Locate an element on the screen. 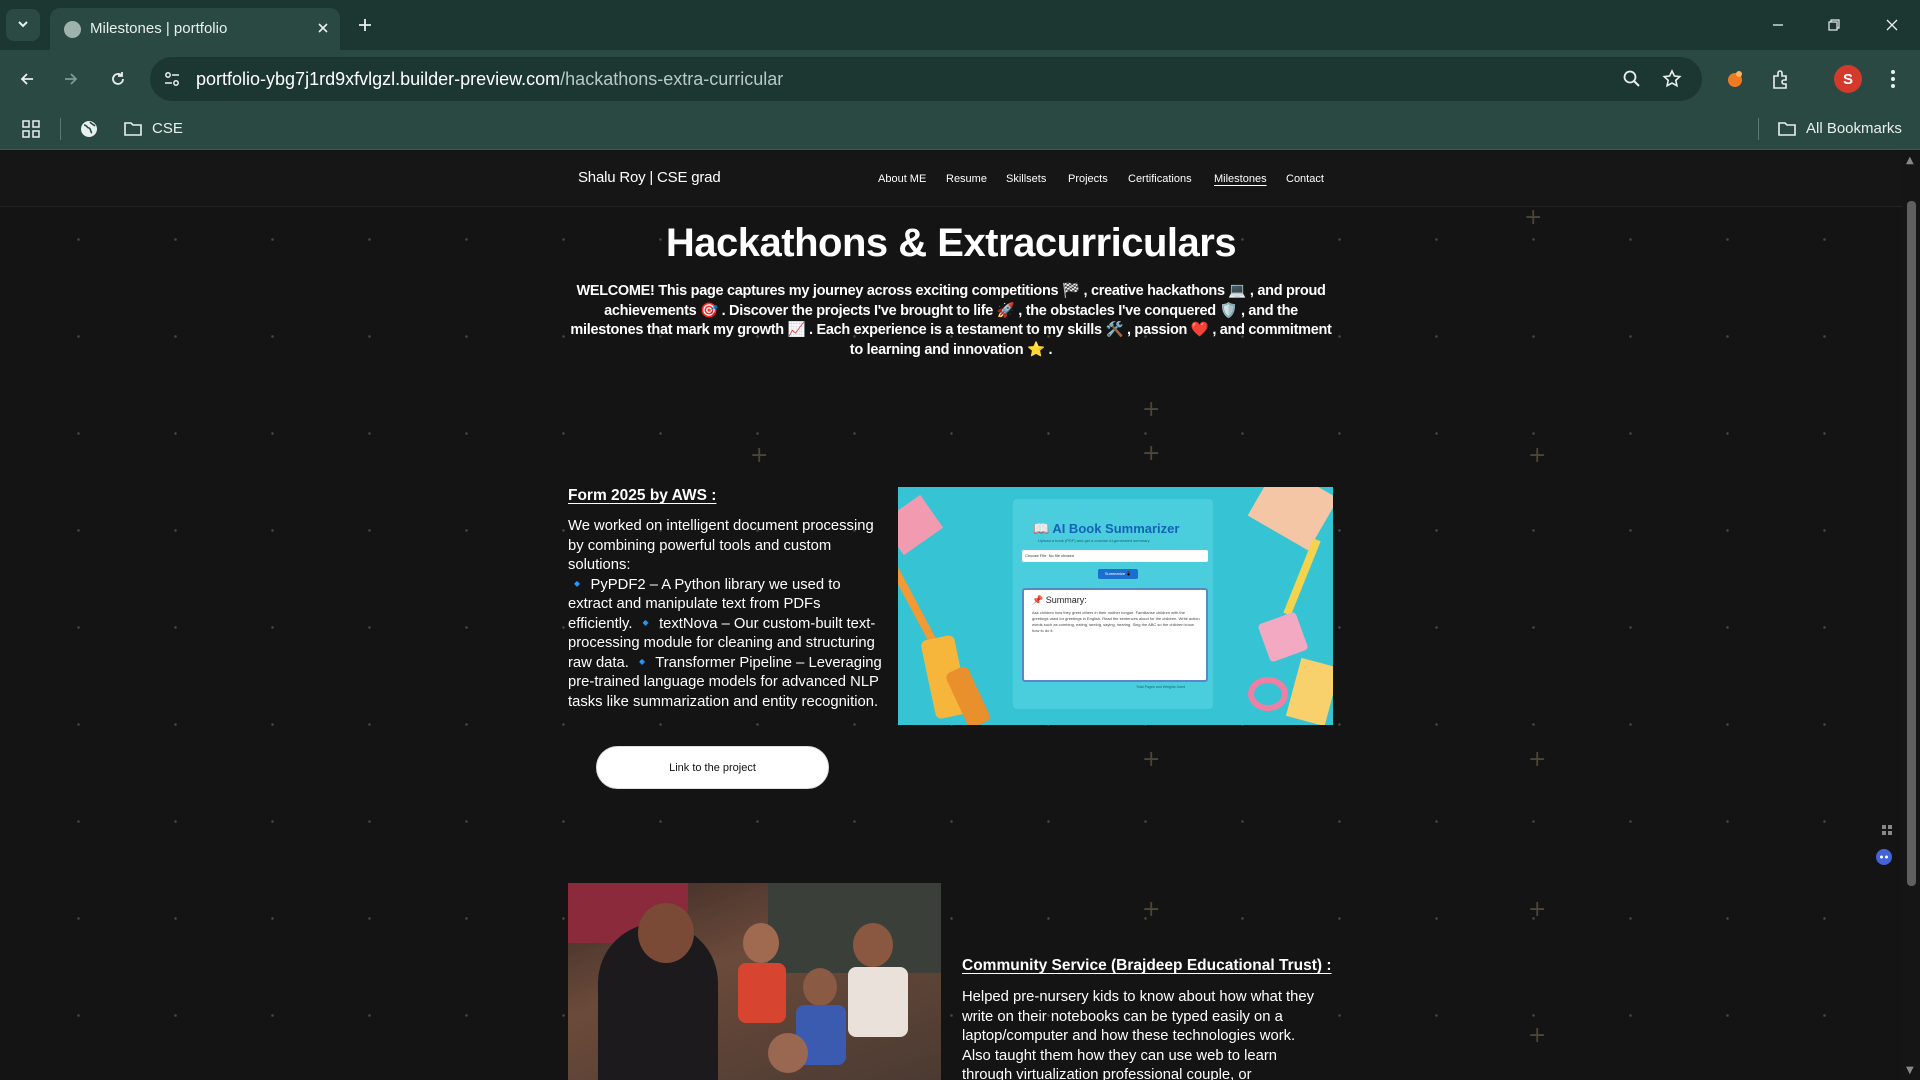 This screenshot has height=1080, width=1920. zoom-button is located at coordinates (1632, 79).